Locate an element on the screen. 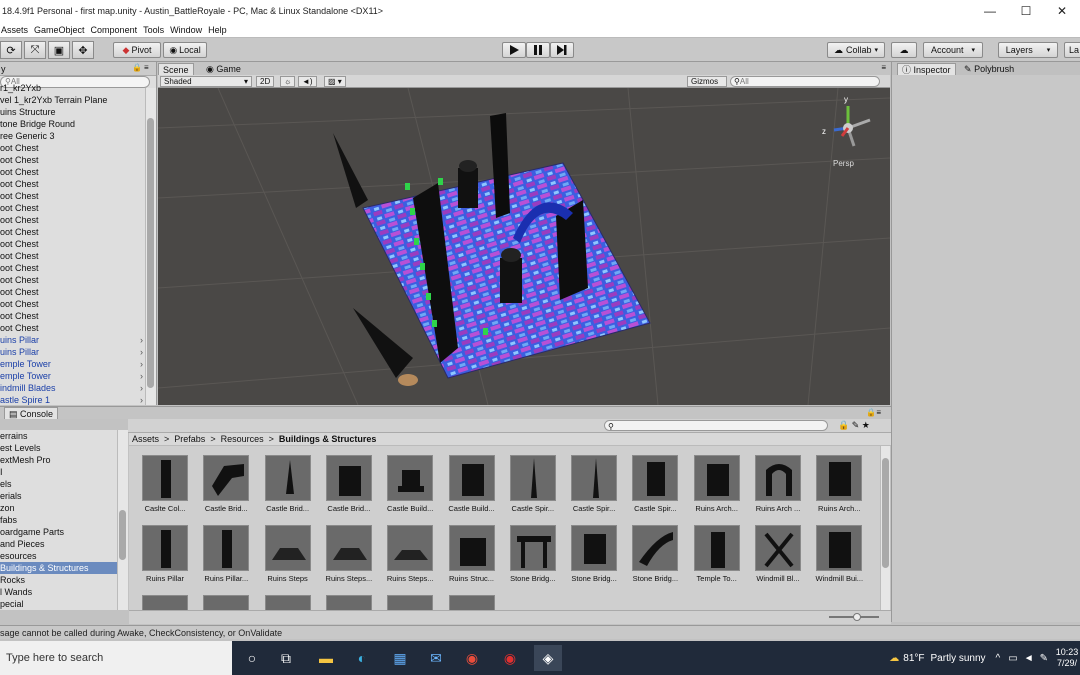 This screenshot has height=675, width=1080. folder-item: errains is located at coordinates (63, 436).